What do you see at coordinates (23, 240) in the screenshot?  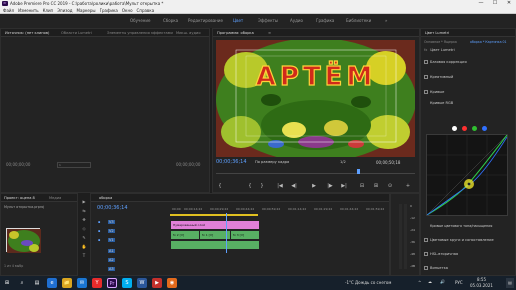 I see `project-thumbnail` at bounding box center [23, 240].